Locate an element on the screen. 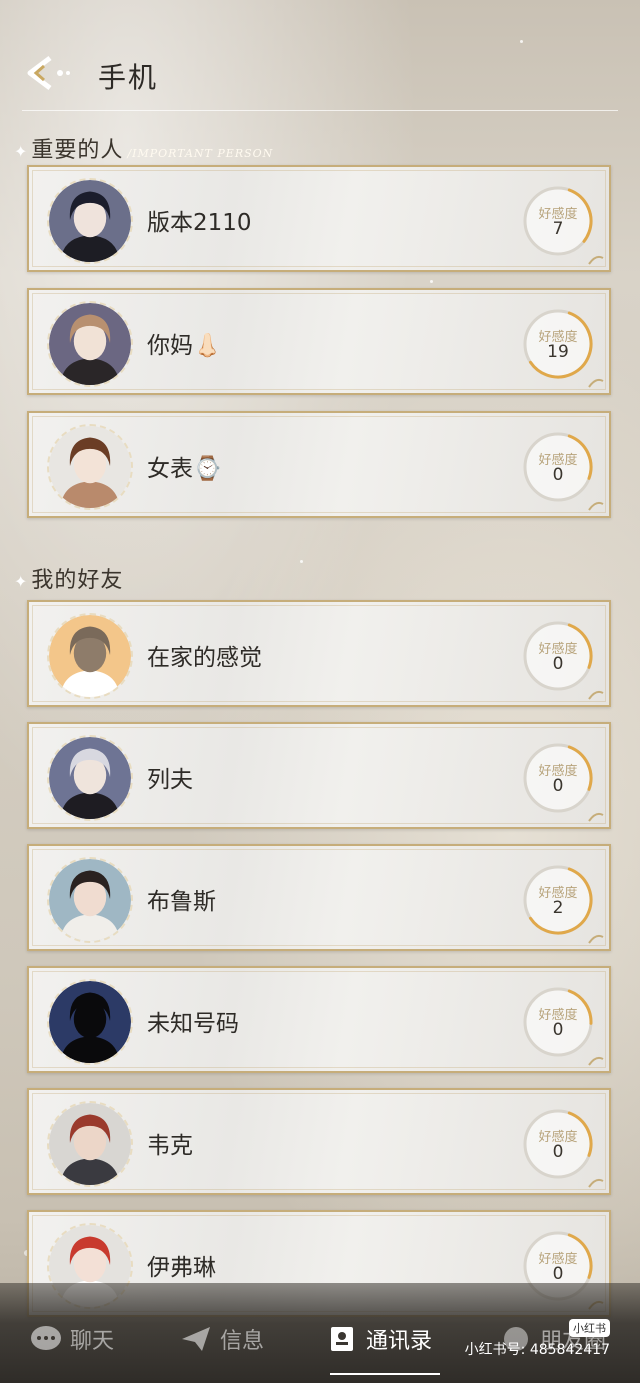  nav-tab-chat: 聊天 is located at coordinates (72, 1339).